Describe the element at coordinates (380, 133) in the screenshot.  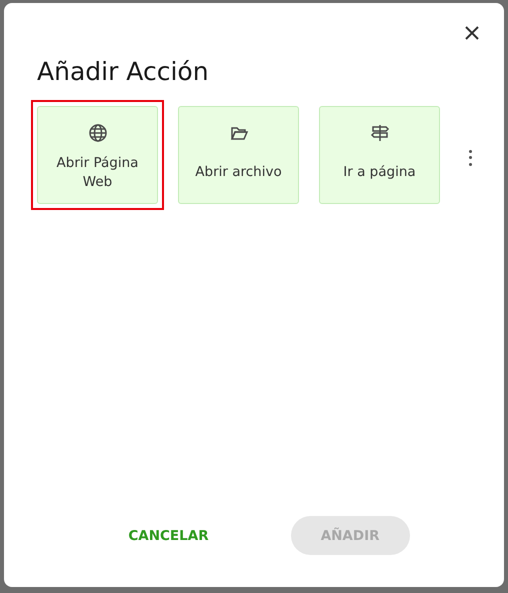
I see `signpost-icon` at that location.